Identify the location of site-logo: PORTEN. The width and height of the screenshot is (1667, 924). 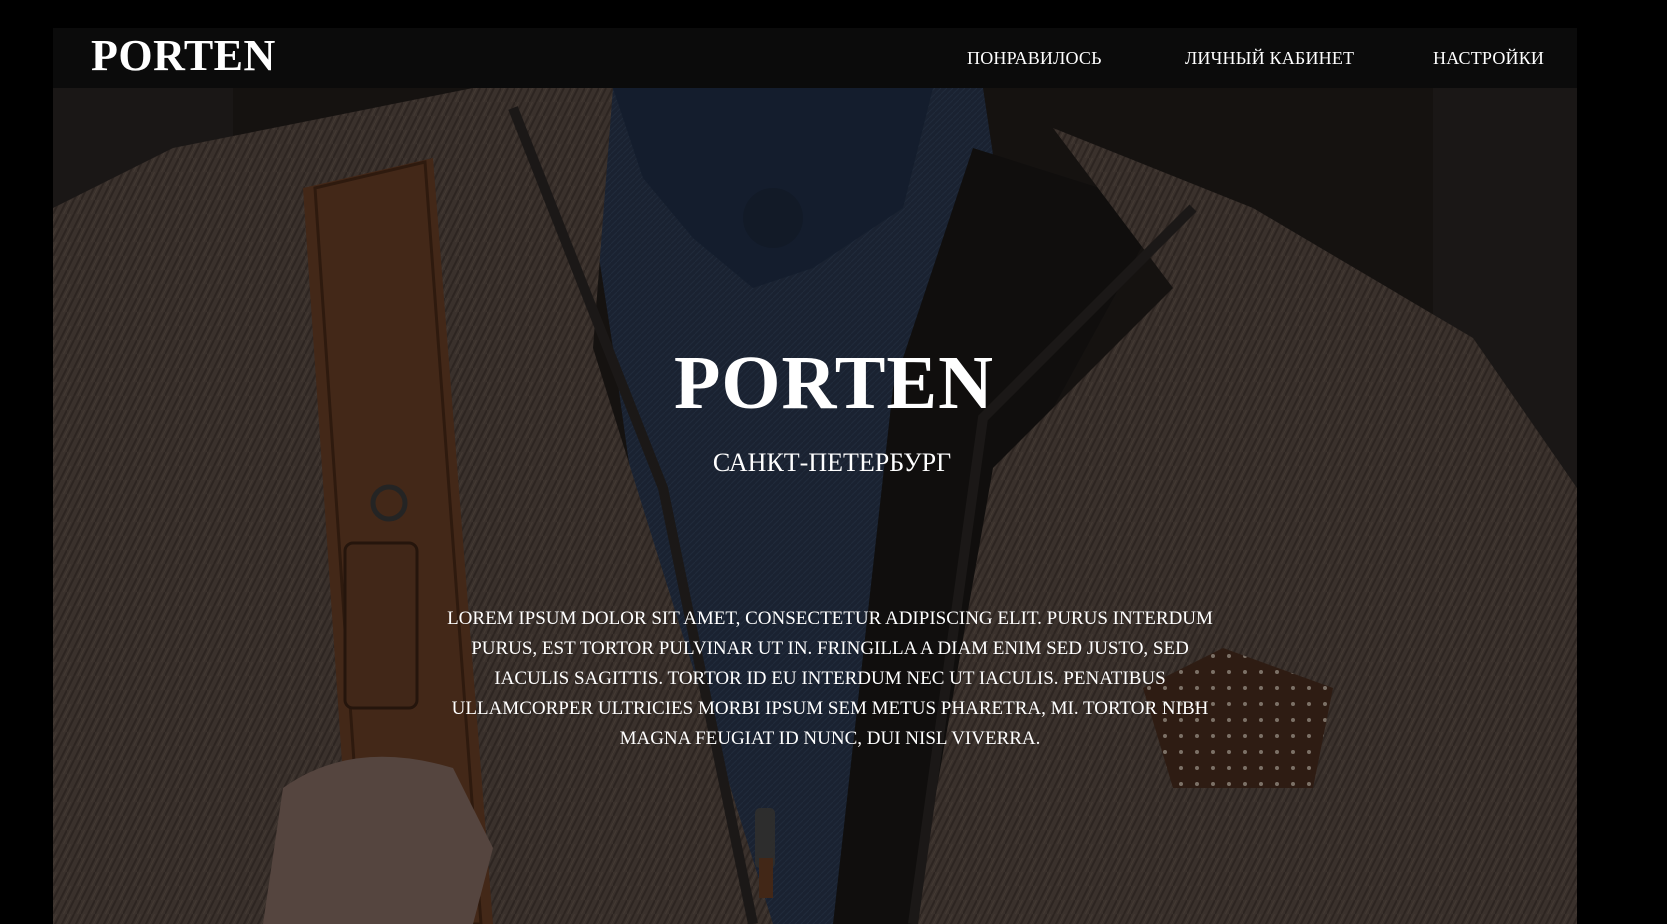
(183, 56).